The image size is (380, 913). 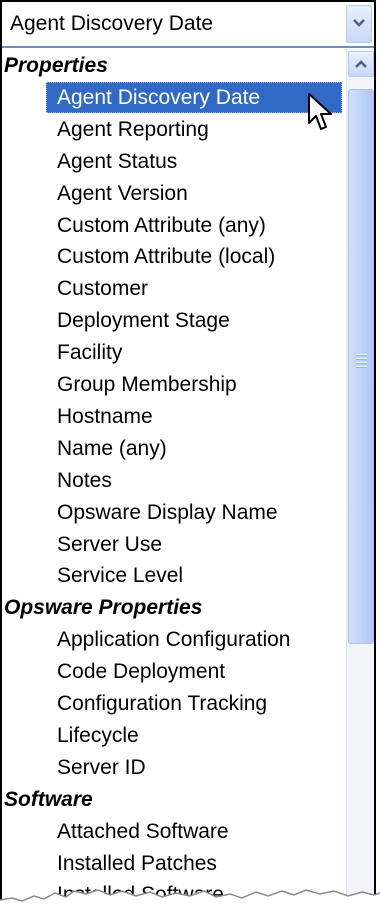 What do you see at coordinates (101, 767) in the screenshot?
I see `list-option-server-id: Server ID` at bounding box center [101, 767].